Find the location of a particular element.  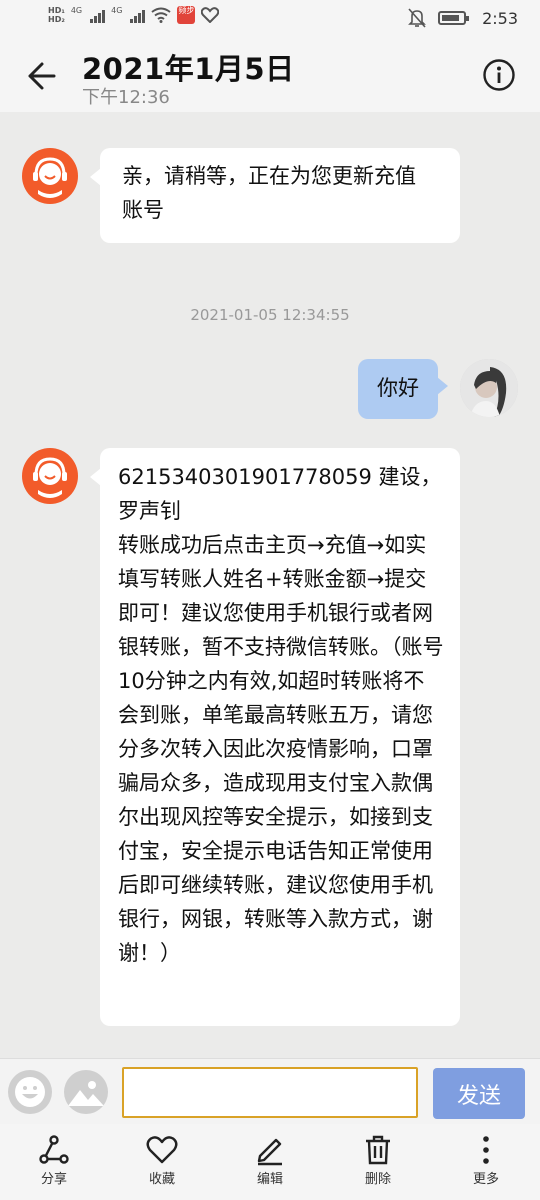

hd2-label: HD₂ is located at coordinates (56, 19).